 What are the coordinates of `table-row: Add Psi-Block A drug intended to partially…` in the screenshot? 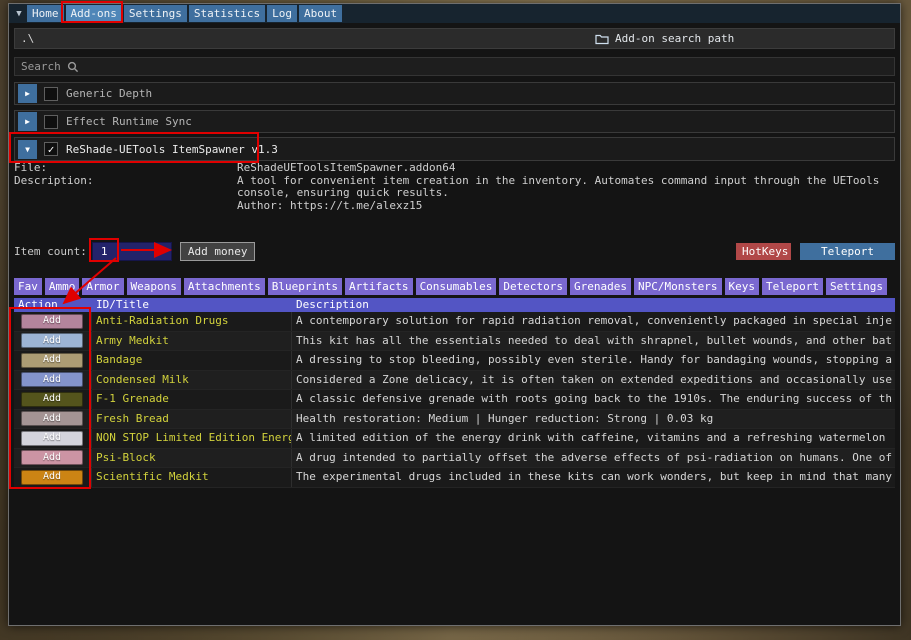 It's located at (454, 458).